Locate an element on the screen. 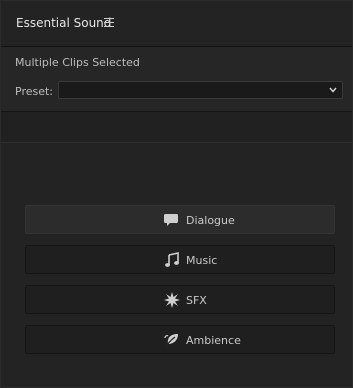 This screenshot has width=353, height=388. selection-label: Multiple Clips Selected is located at coordinates (77, 62).